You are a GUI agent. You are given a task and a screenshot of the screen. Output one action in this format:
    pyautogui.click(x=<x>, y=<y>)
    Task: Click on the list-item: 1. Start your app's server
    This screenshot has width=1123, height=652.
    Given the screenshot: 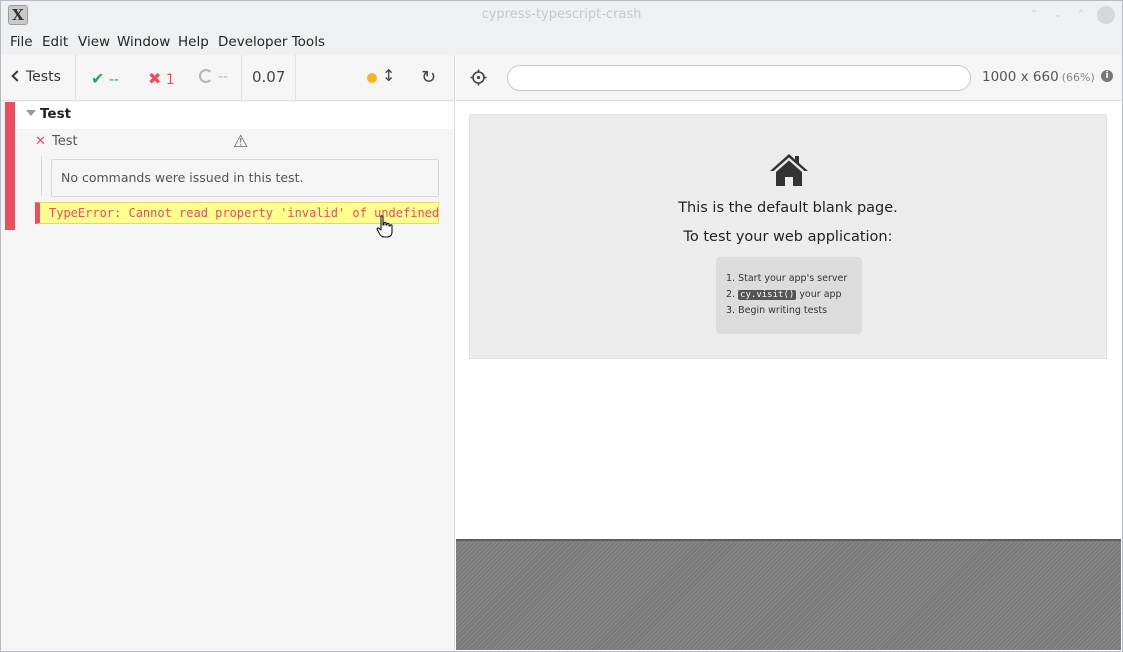 What is the action you would take?
    pyautogui.click(x=787, y=278)
    